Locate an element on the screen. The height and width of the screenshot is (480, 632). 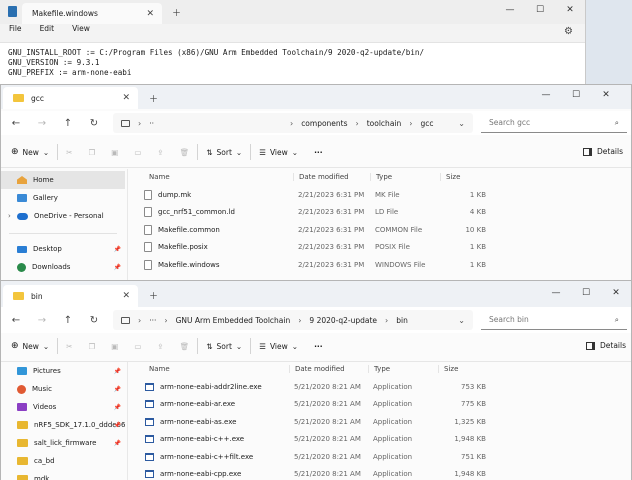
rename-icon: ▭ is located at coordinates (137, 346).